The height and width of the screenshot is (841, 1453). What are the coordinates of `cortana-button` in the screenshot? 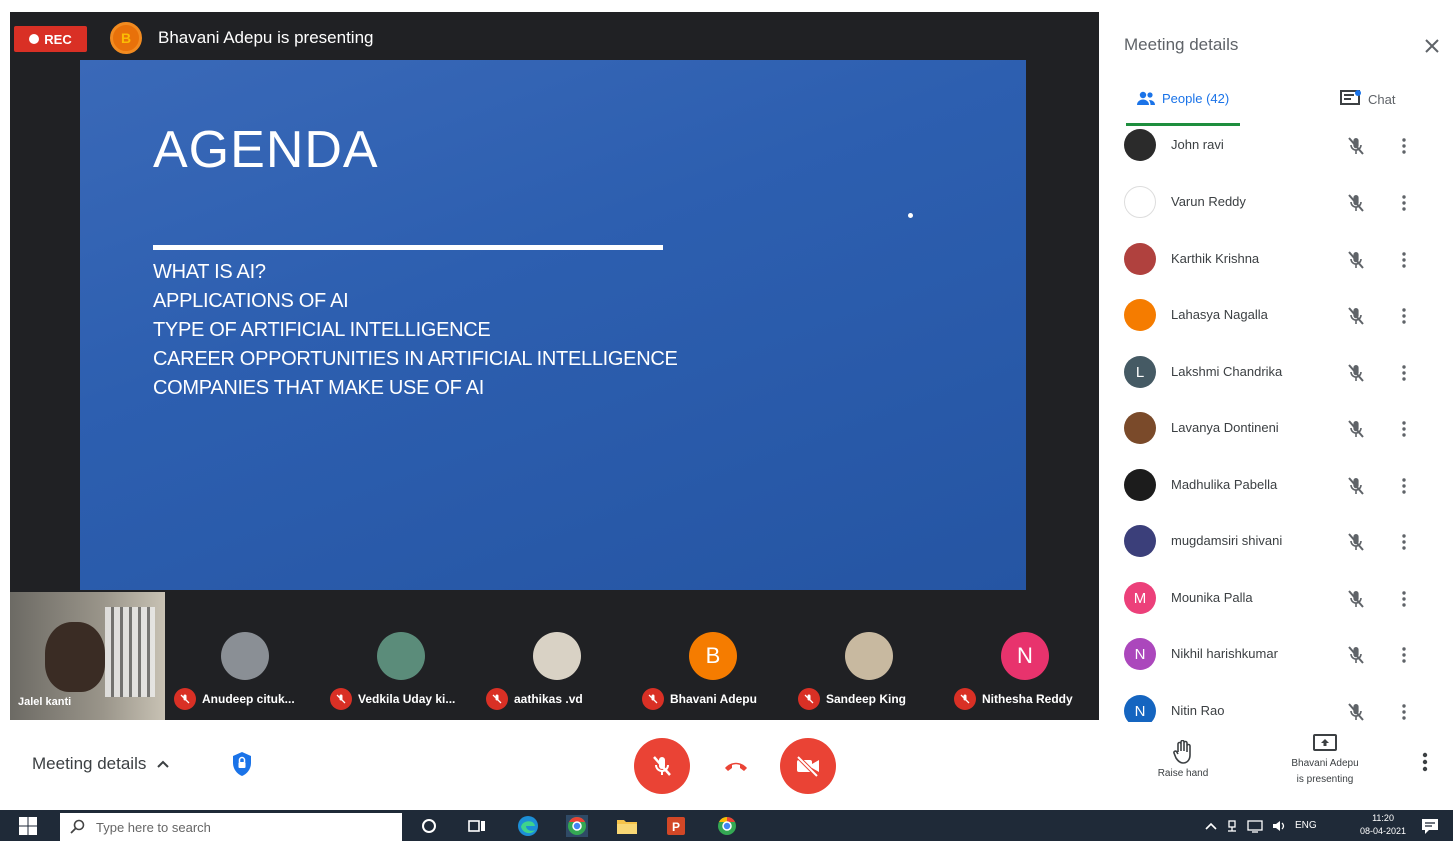 It's located at (429, 826).